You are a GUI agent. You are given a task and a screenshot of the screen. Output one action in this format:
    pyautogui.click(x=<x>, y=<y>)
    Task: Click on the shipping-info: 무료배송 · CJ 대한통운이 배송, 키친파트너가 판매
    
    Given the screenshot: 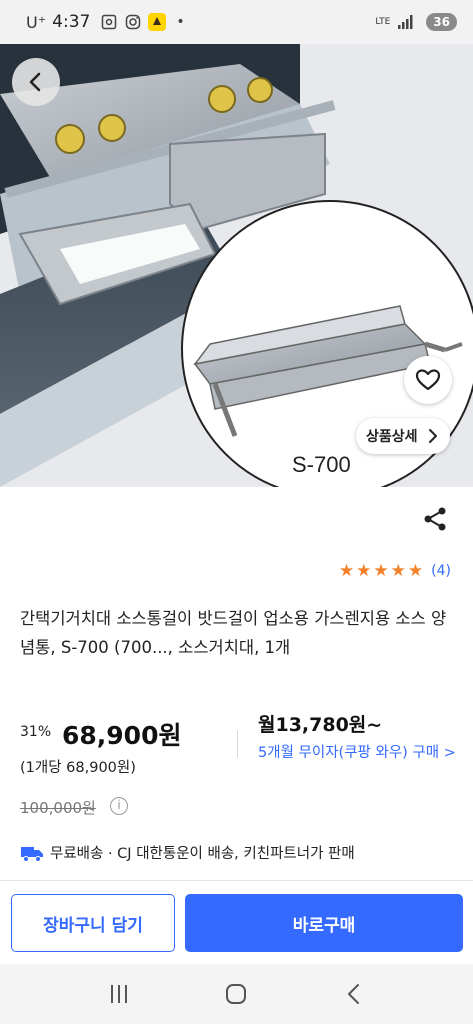 What is the action you would take?
    pyautogui.click(x=187, y=852)
    